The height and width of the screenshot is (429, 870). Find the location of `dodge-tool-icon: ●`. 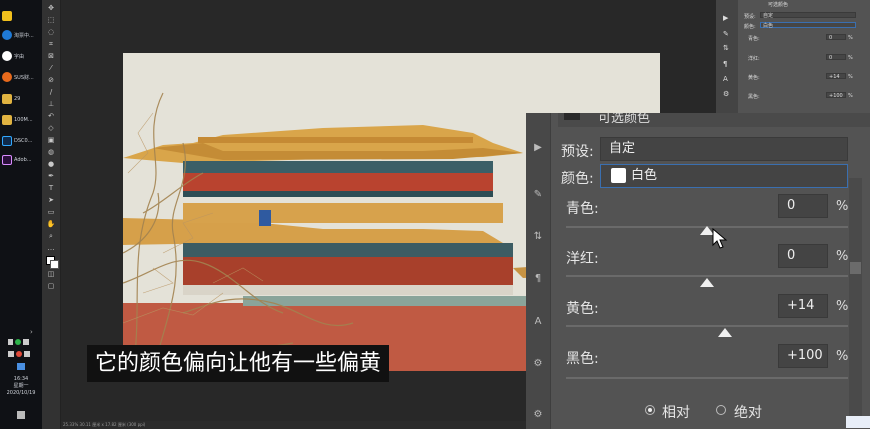

dodge-tool-icon: ● is located at coordinates (51, 164).